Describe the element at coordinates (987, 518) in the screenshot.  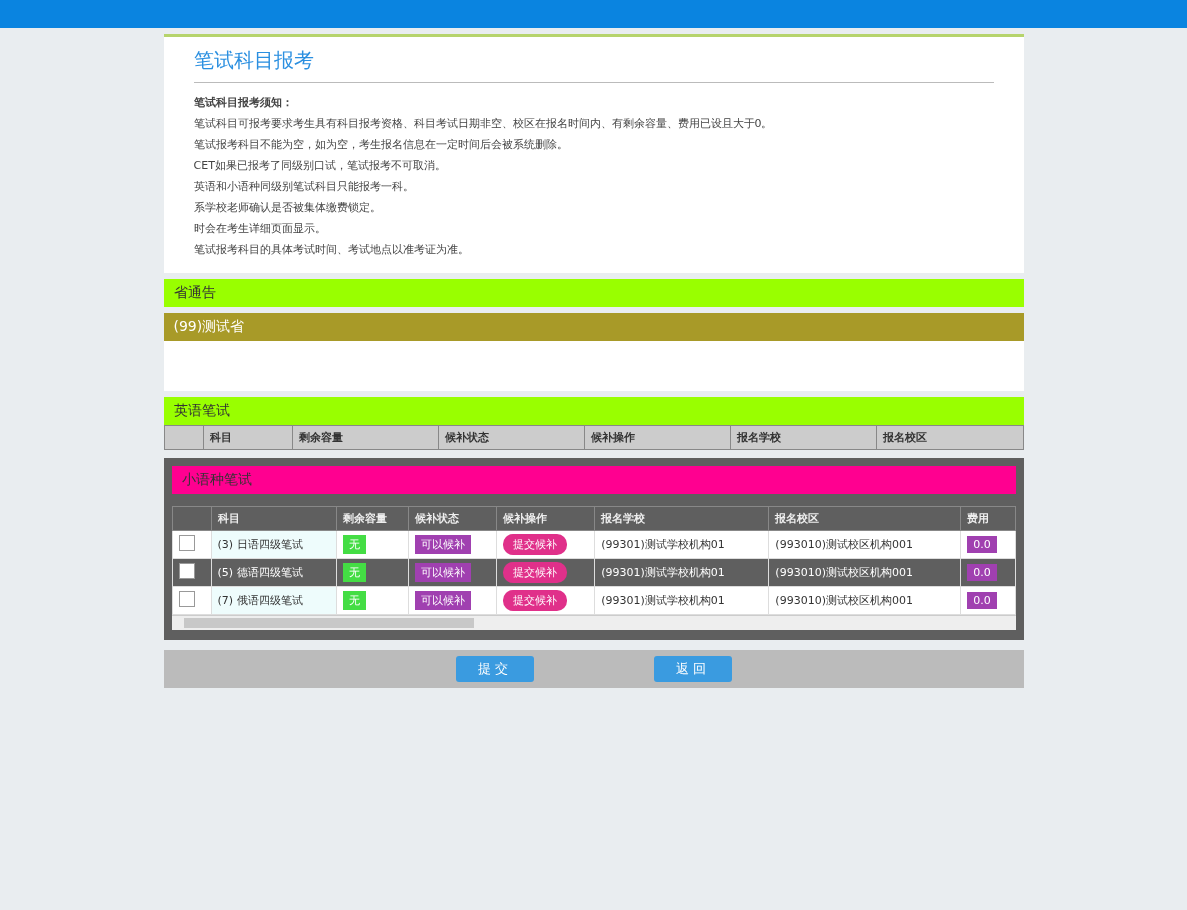
I see `column-header: 费用` at that location.